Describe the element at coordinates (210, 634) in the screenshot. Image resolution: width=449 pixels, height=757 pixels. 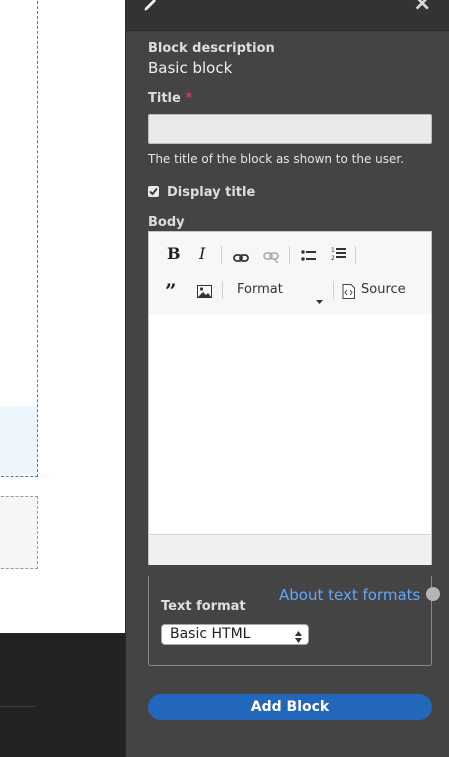
I see `text-format-selected: Basic HTML` at that location.